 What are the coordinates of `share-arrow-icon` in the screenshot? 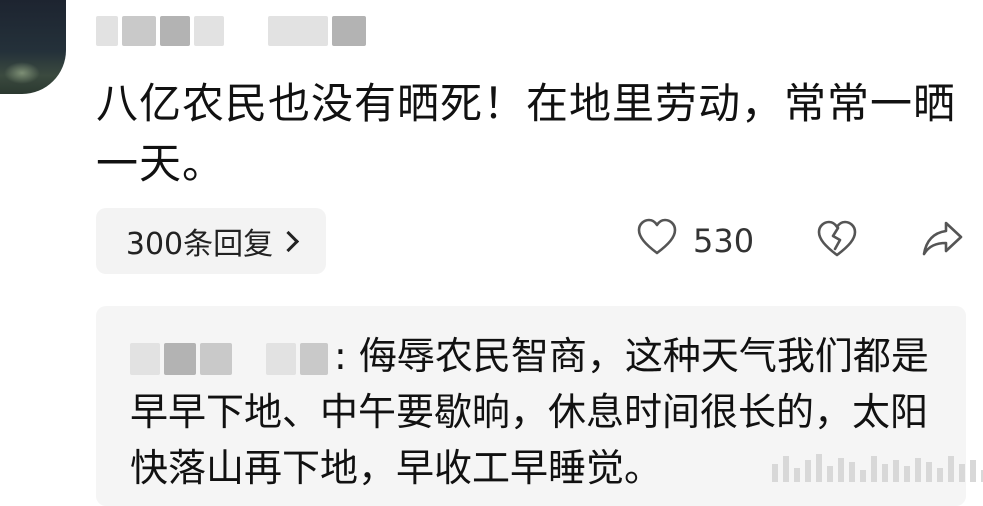 It's located at (942, 241).